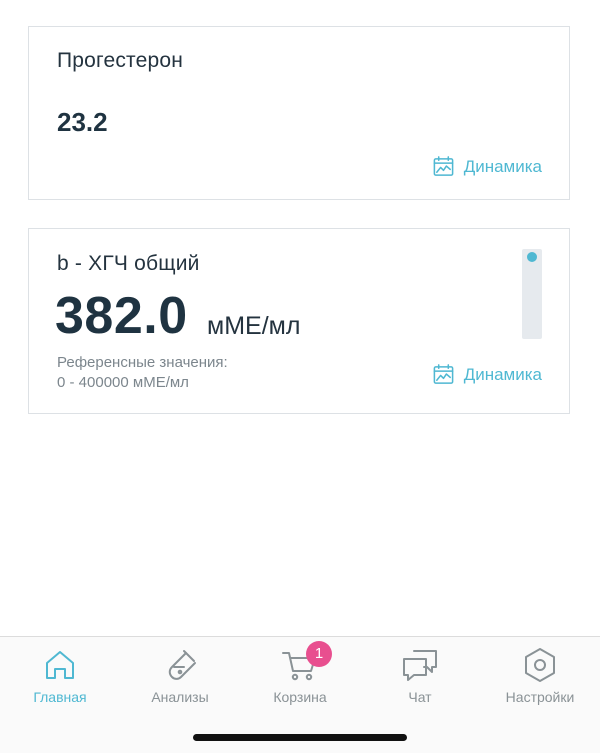 This screenshot has height=753, width=600. What do you see at coordinates (180, 697) in the screenshot?
I see `tab-label: Анализы` at bounding box center [180, 697].